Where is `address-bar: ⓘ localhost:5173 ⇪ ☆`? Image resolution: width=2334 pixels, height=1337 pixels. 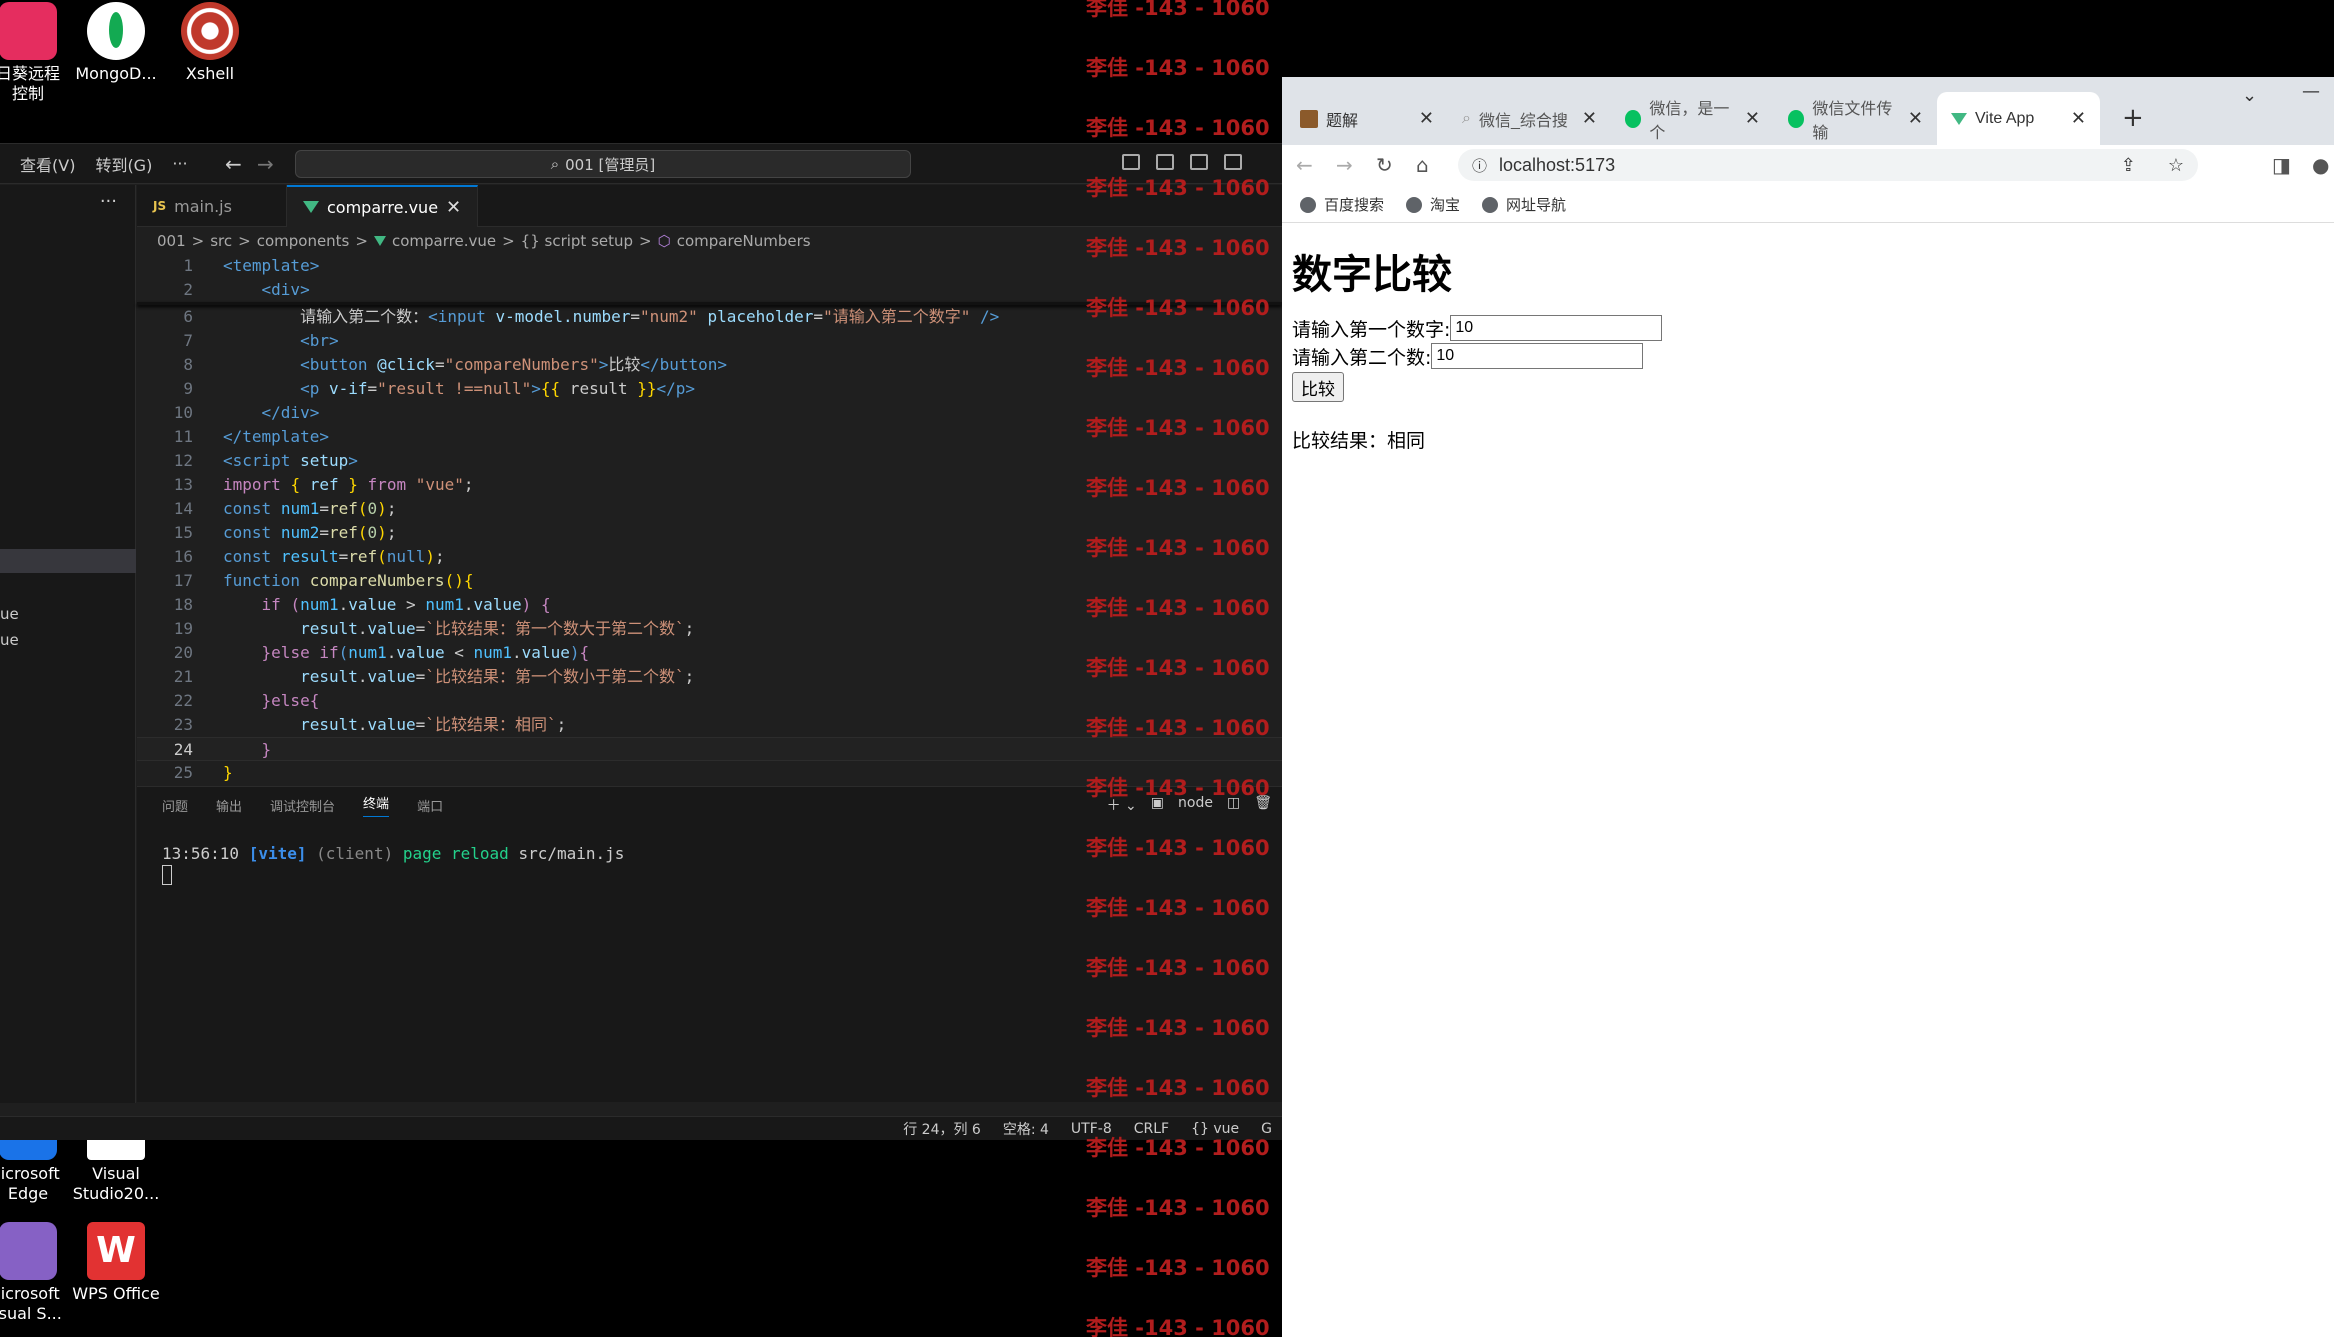 address-bar: ⓘ localhost:5173 ⇪ ☆ is located at coordinates (1828, 165).